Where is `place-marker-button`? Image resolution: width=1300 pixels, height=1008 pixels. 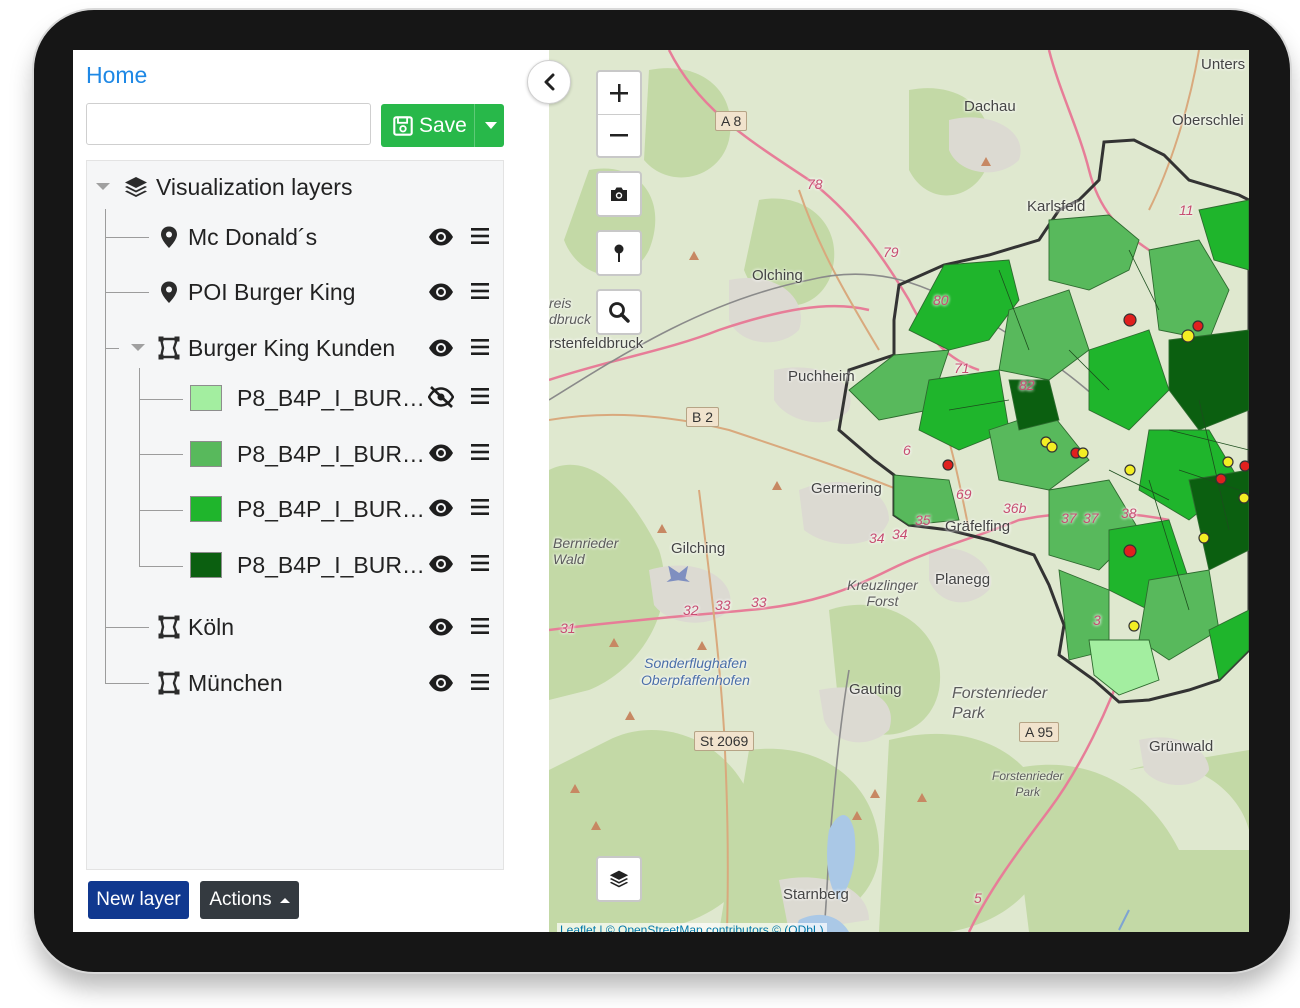 place-marker-button is located at coordinates (619, 253).